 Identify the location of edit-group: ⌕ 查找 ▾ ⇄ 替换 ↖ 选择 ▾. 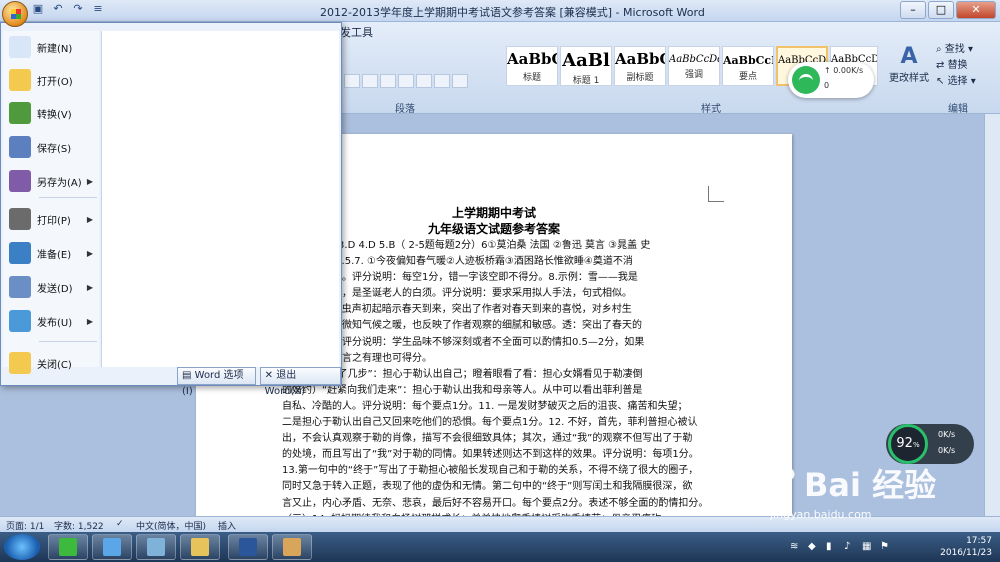
(956, 66).